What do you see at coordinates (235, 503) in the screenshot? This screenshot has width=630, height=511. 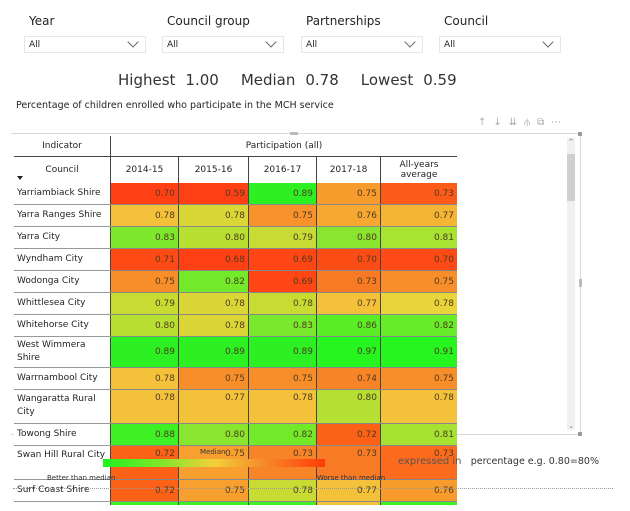 I see `table-row-partial` at bounding box center [235, 503].